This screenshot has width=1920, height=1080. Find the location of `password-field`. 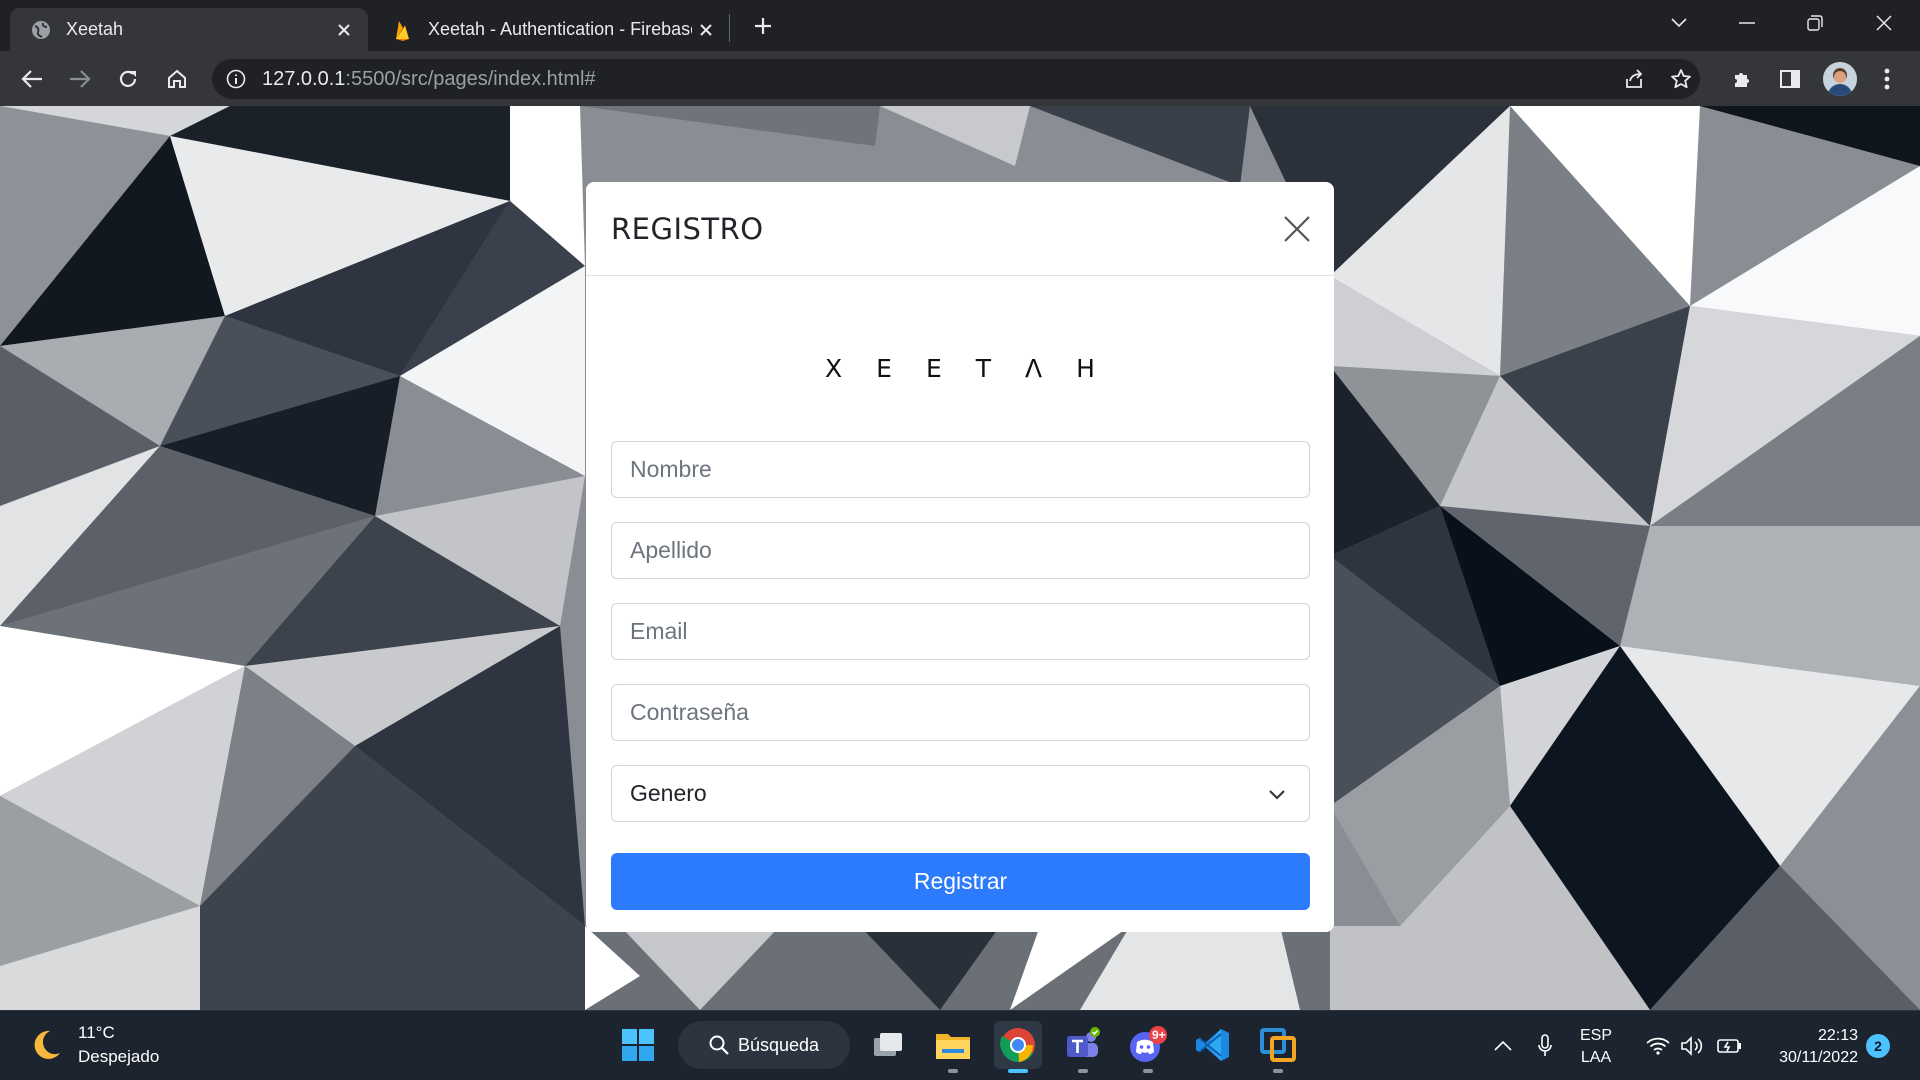

password-field is located at coordinates (960, 712).